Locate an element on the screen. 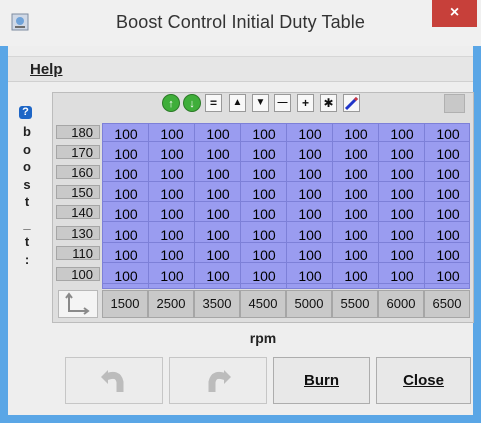 The height and width of the screenshot is (423, 481). blank-icon is located at coordinates (454, 103).